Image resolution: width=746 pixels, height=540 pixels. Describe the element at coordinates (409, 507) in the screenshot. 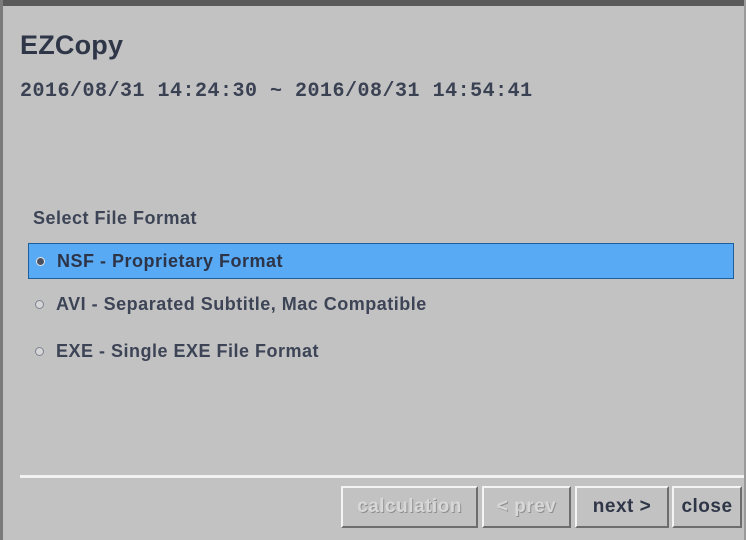

I see `calculation-button: calculation` at that location.